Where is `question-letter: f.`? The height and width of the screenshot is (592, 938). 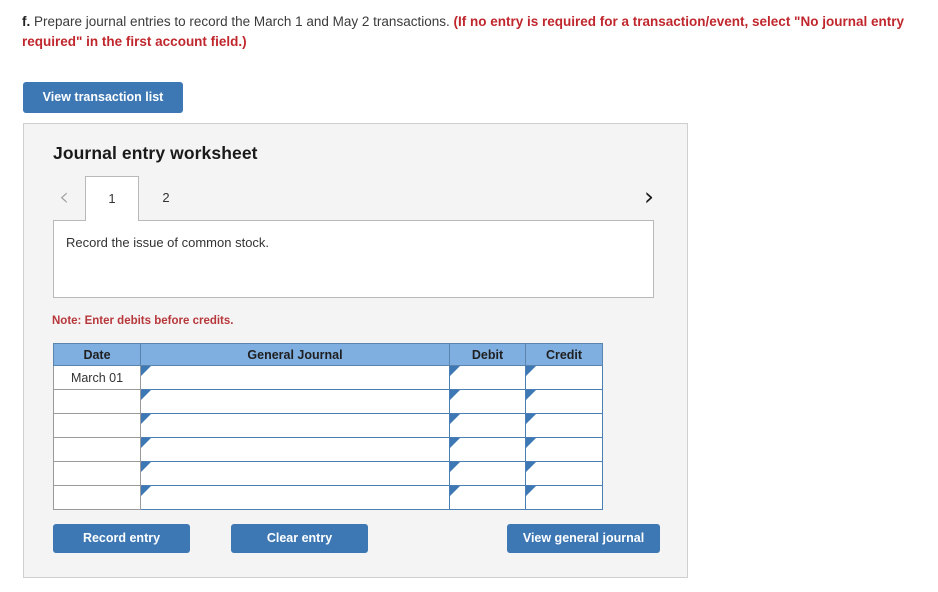 question-letter: f. is located at coordinates (26, 21).